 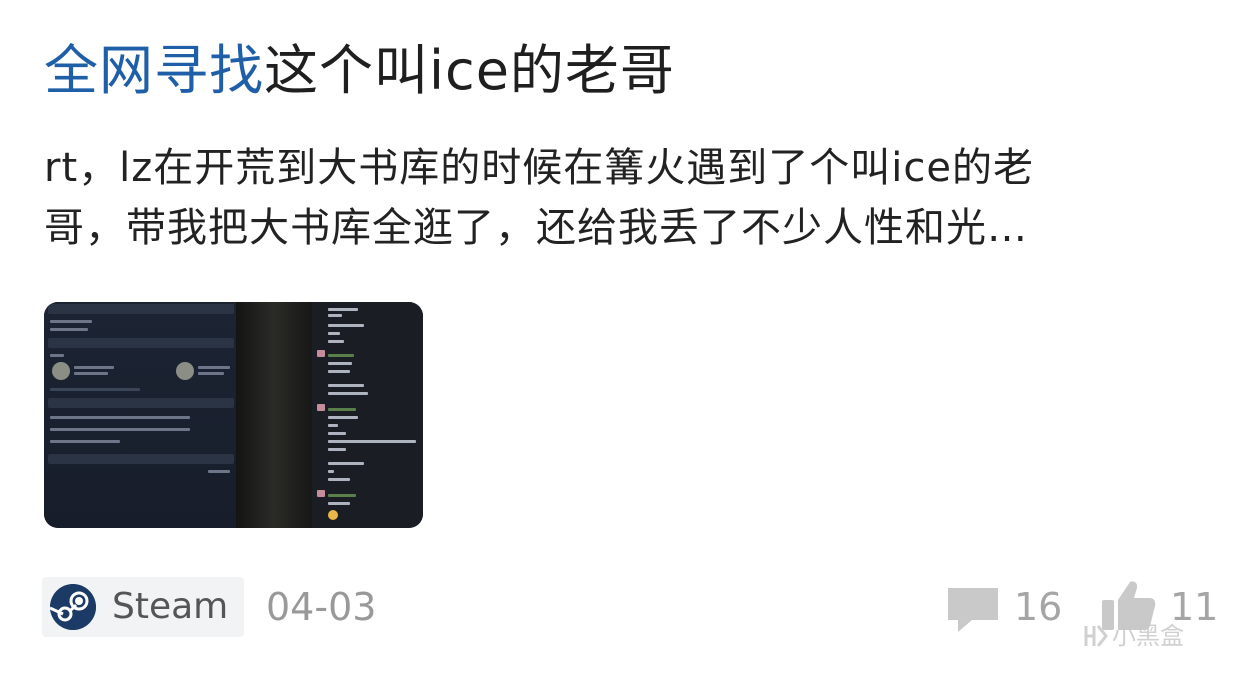 What do you see at coordinates (1038, 607) in the screenshot?
I see `comment-count: 16` at bounding box center [1038, 607].